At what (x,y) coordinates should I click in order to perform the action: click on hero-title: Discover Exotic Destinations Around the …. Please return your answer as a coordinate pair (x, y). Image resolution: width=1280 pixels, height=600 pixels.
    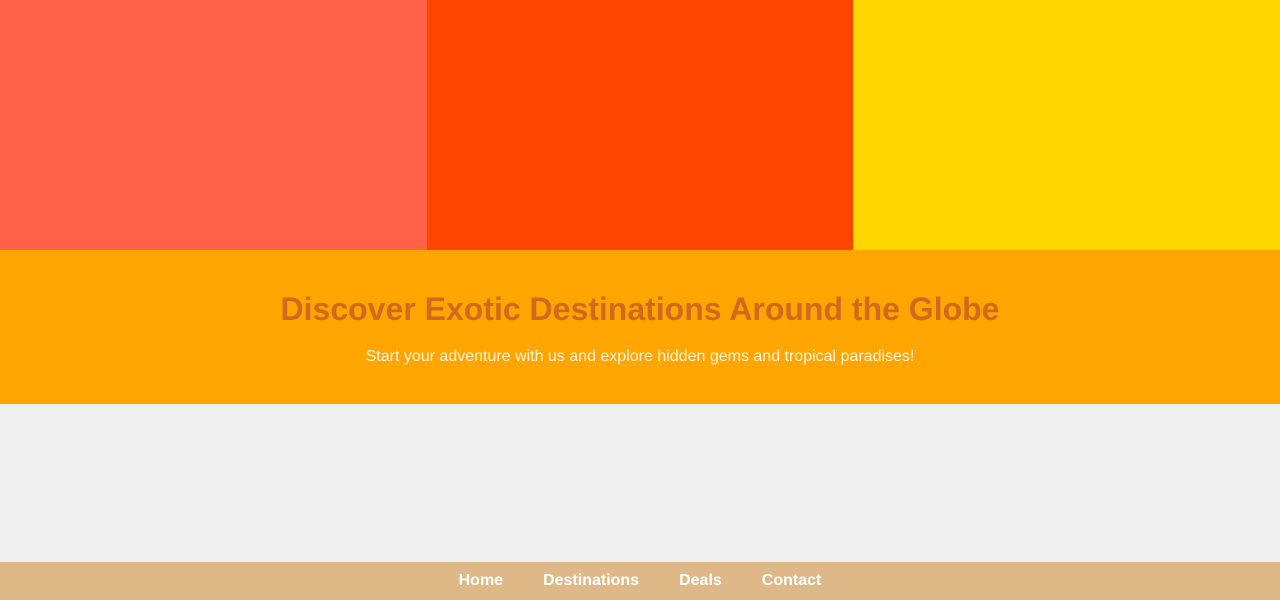
    Looking at the image, I should click on (640, 309).